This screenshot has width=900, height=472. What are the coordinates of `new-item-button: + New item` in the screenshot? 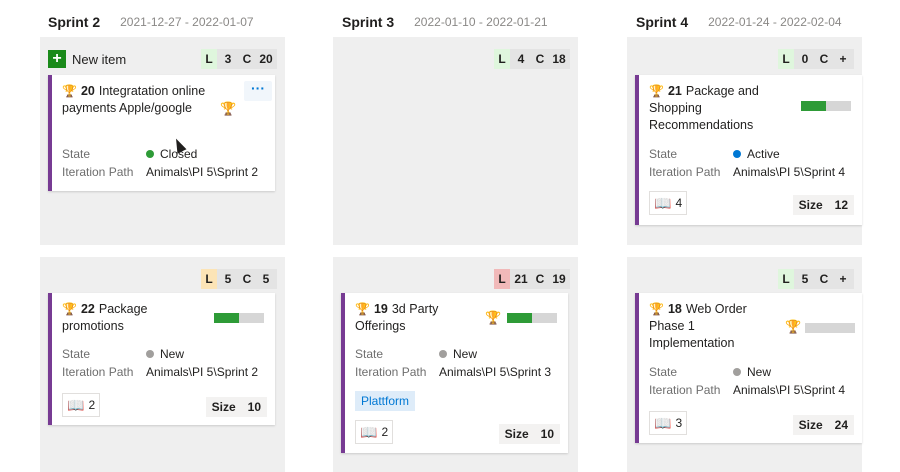 It's located at (87, 59).